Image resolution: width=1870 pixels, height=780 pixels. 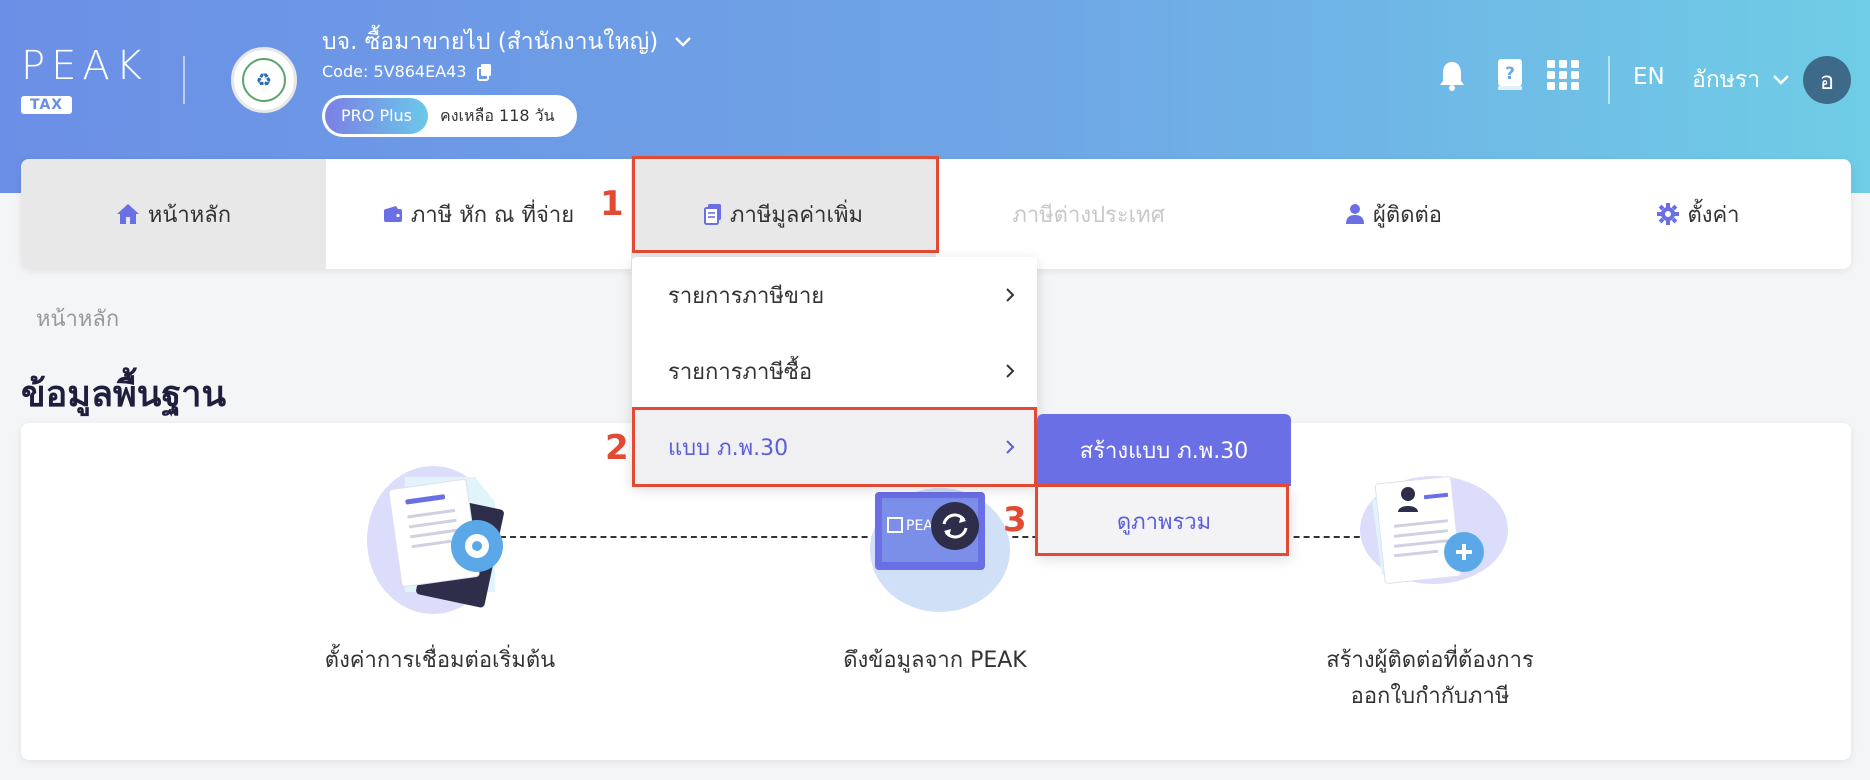 I want to click on highlight-box-vat, so click(x=785, y=204).